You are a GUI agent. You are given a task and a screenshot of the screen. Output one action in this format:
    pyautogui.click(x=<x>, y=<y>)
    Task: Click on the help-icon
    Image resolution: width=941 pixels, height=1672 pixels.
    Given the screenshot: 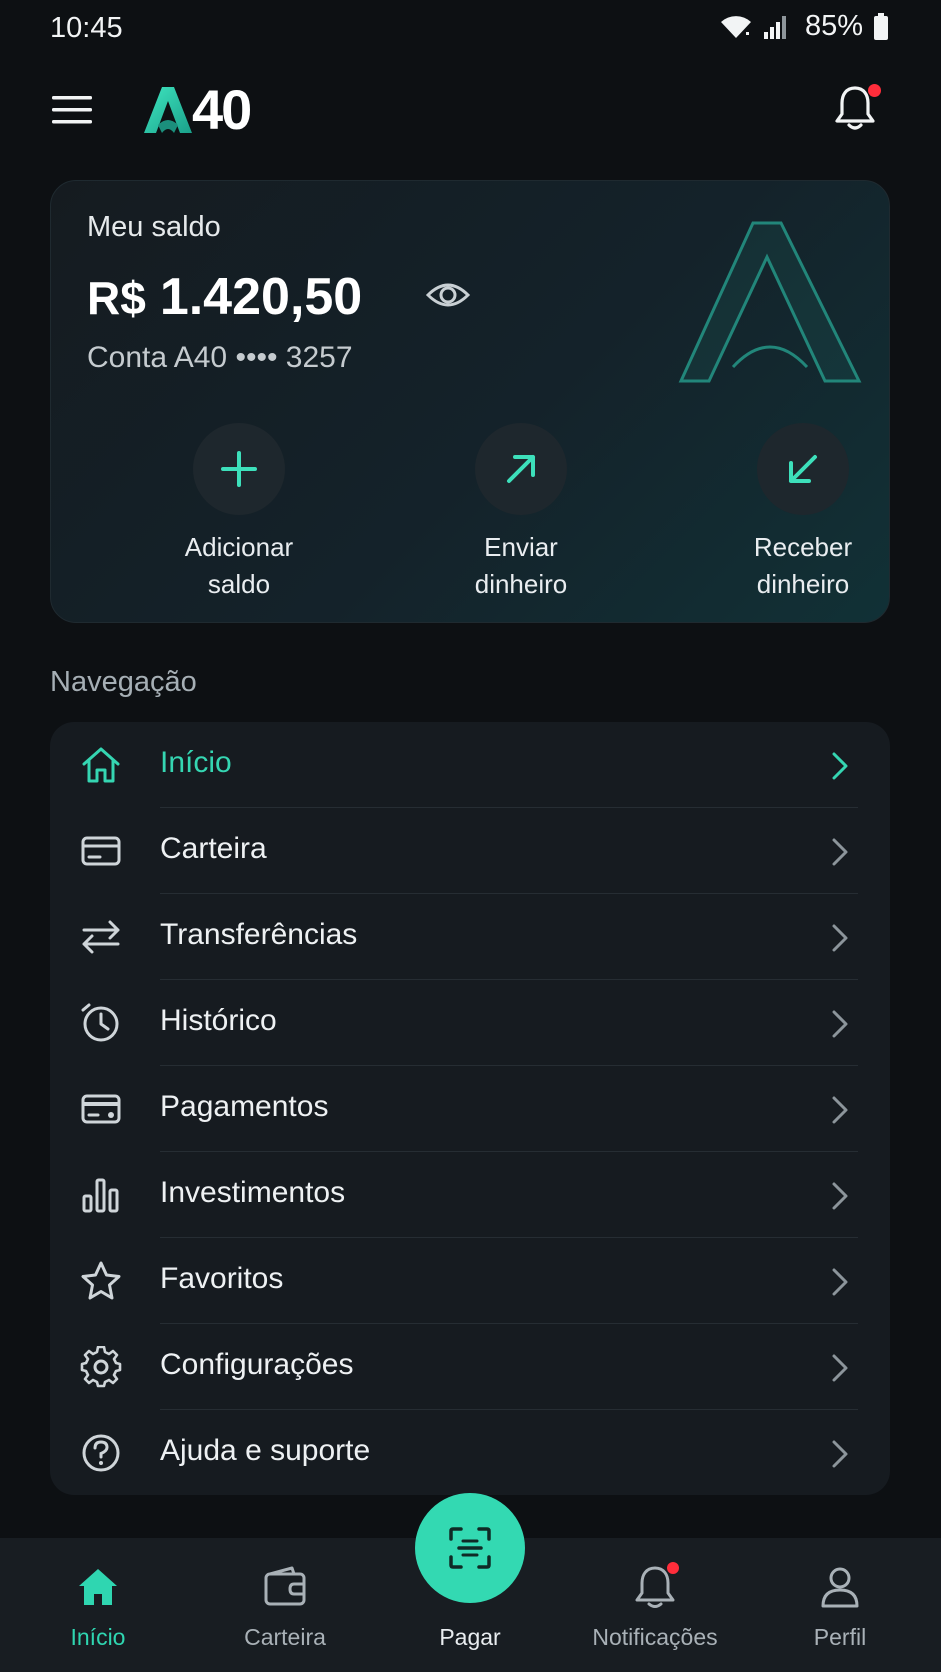 What is the action you would take?
    pyautogui.click(x=101, y=1453)
    